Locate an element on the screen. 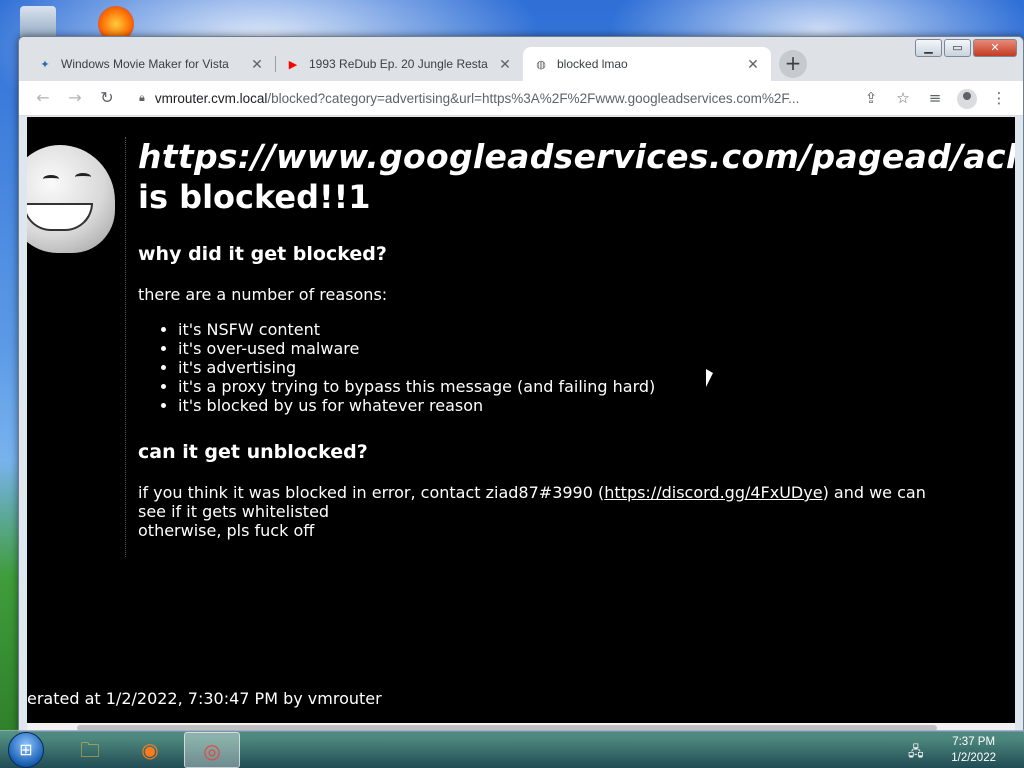 The image size is (1024, 768). clock-time: 7:37 PM is located at coordinates (974, 742).